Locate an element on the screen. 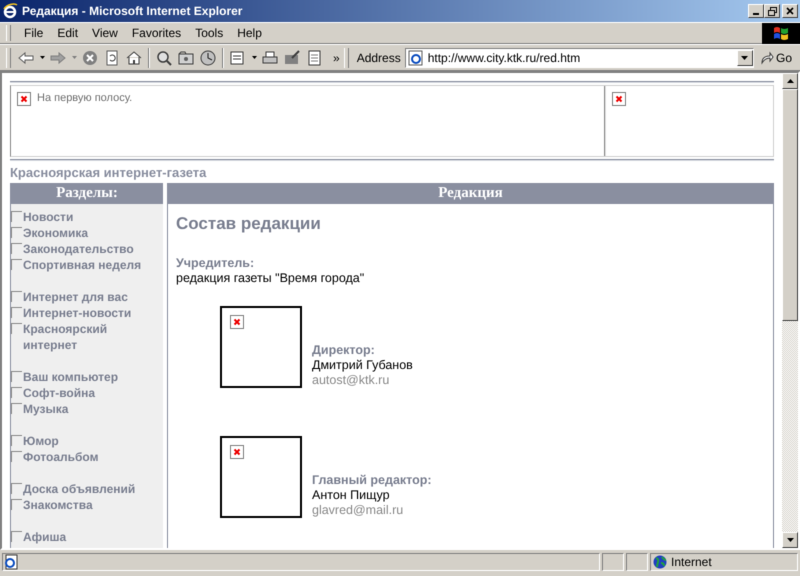  section-link: Музыка is located at coordinates (89, 409).